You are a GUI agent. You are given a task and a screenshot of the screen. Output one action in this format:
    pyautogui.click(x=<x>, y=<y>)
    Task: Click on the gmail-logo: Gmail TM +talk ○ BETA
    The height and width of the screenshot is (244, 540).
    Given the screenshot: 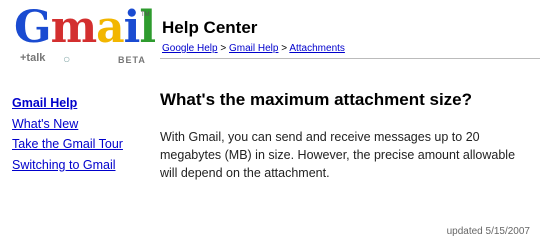 What is the action you would take?
    pyautogui.click(x=85, y=35)
    